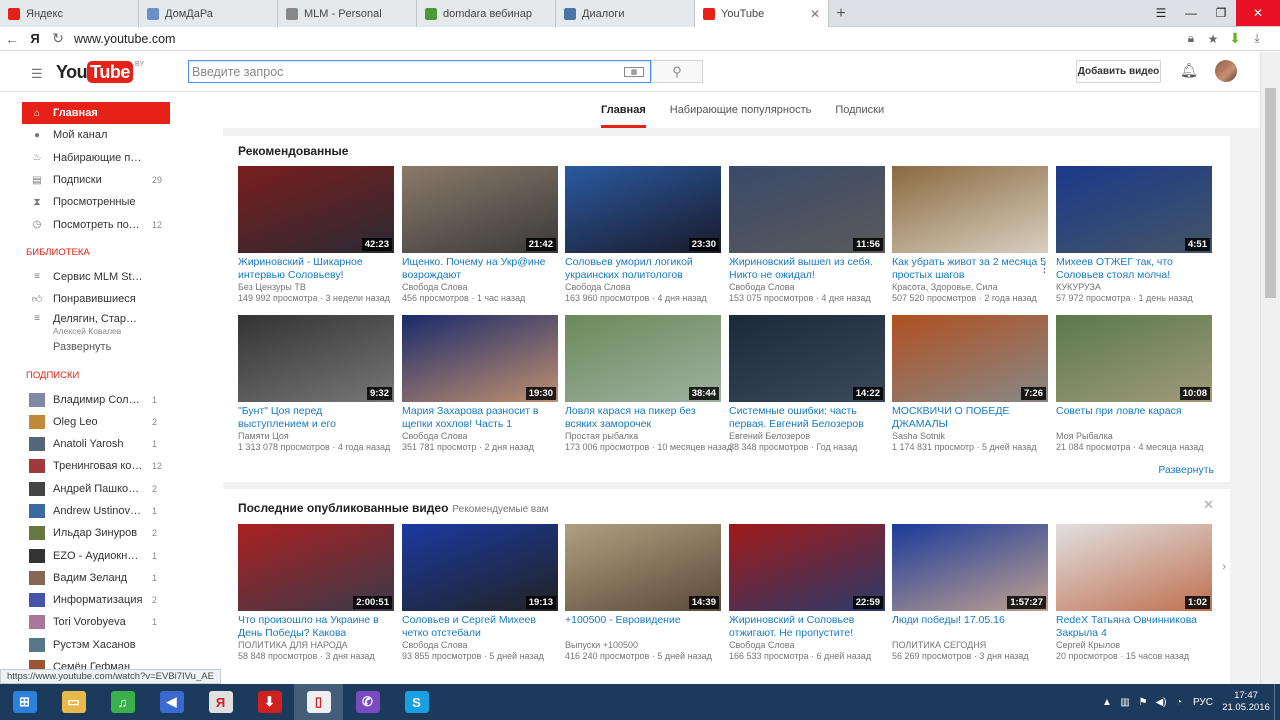  What do you see at coordinates (419, 71) in the screenshot?
I see `search-input: Введите запрос ▦` at bounding box center [419, 71].